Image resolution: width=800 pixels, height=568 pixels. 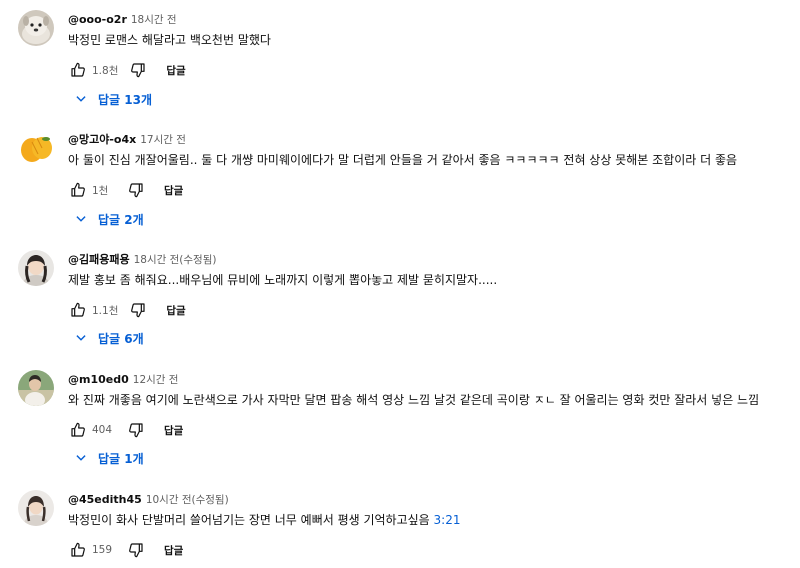 I want to click on comment-actions: 1.8천 답글, so click(x=127, y=70).